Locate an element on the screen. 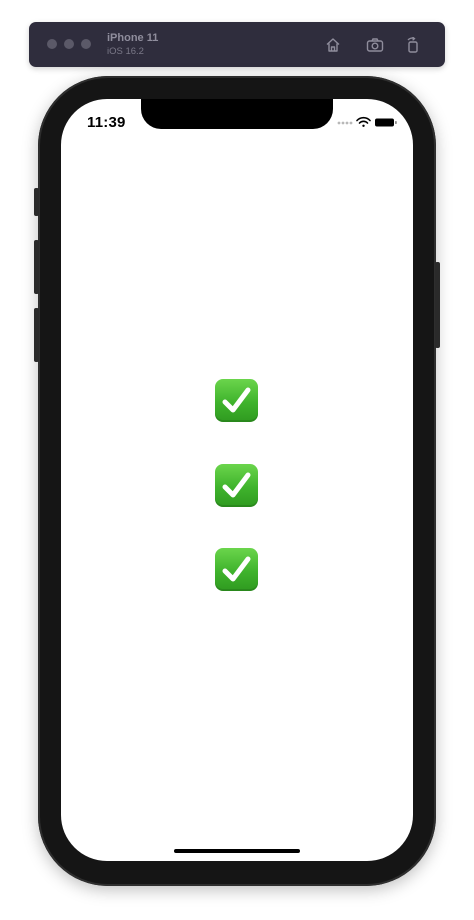 The image size is (474, 920). camera-icon is located at coordinates (375, 45).